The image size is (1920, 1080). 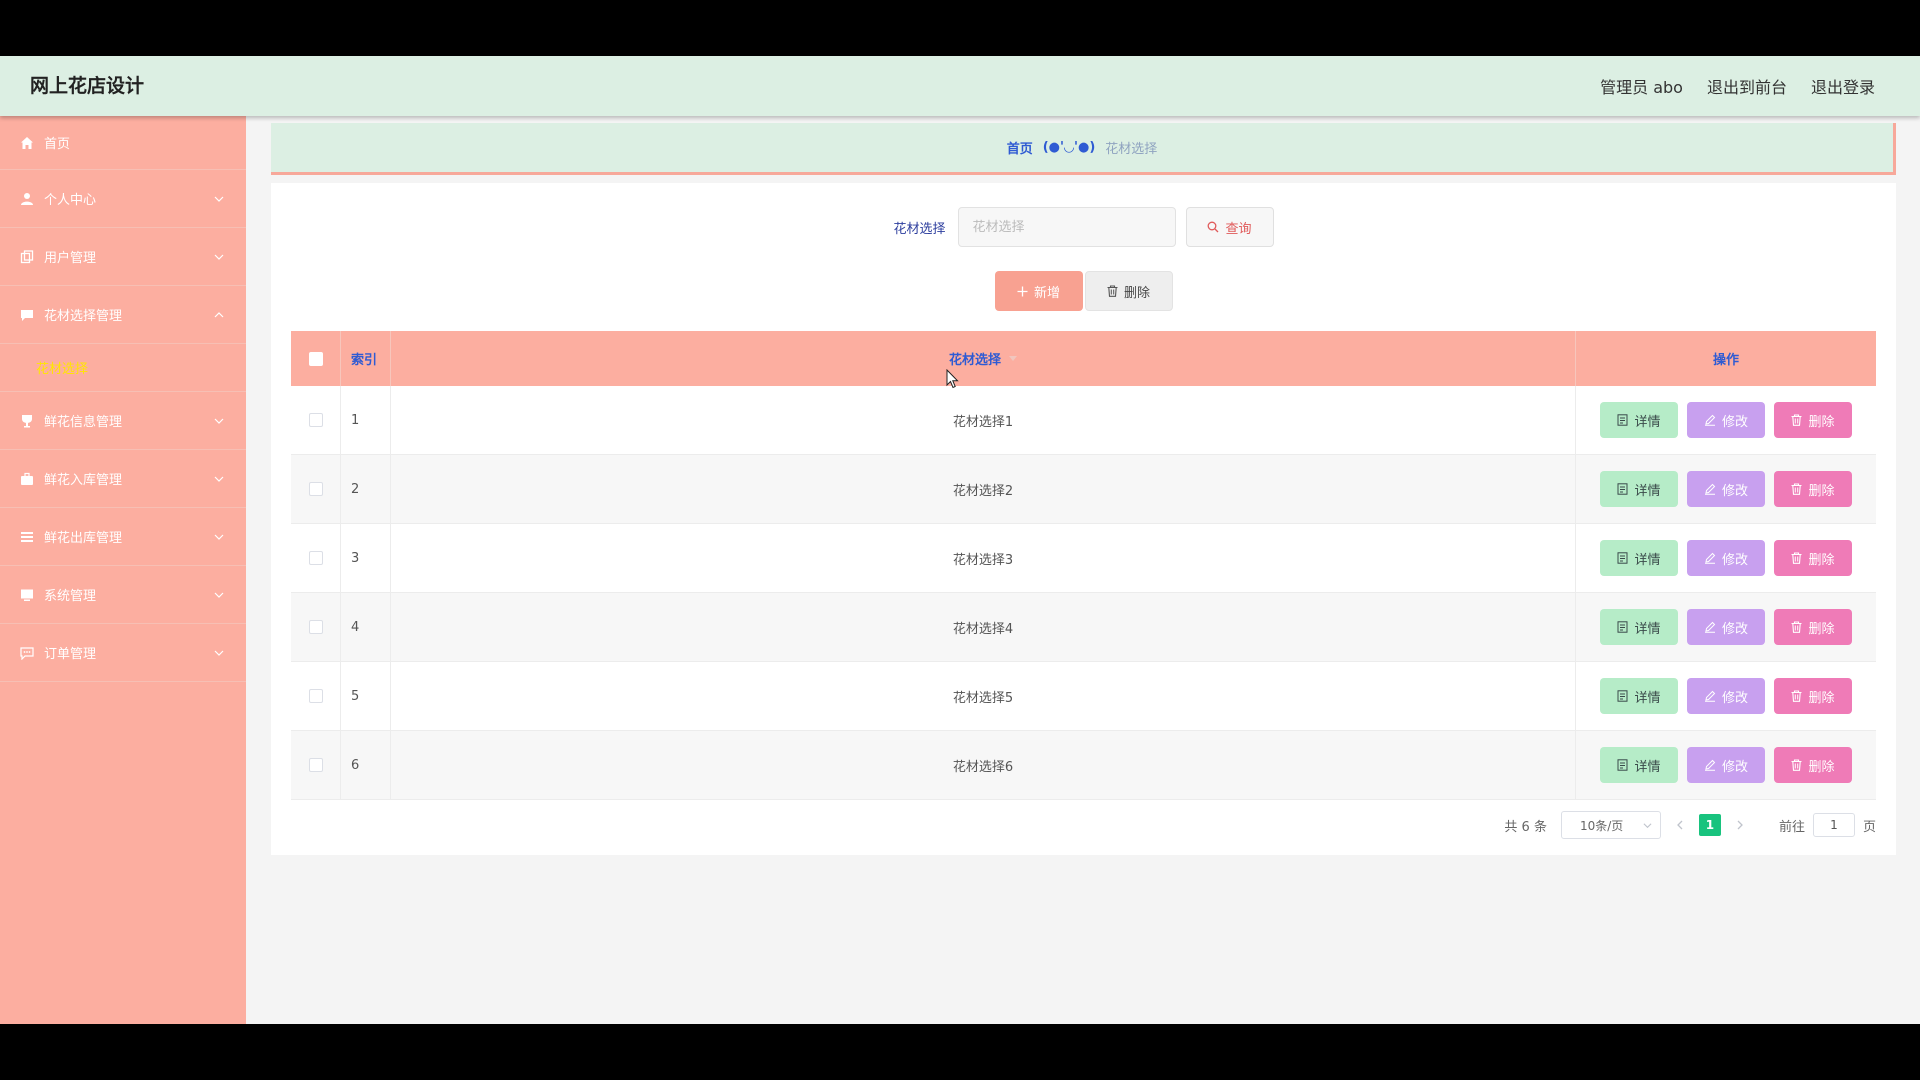 What do you see at coordinates (960, 86) in the screenshot?
I see `topbar: 网上花店设计 管理员 abo 退出到前台 退出登录` at bounding box center [960, 86].